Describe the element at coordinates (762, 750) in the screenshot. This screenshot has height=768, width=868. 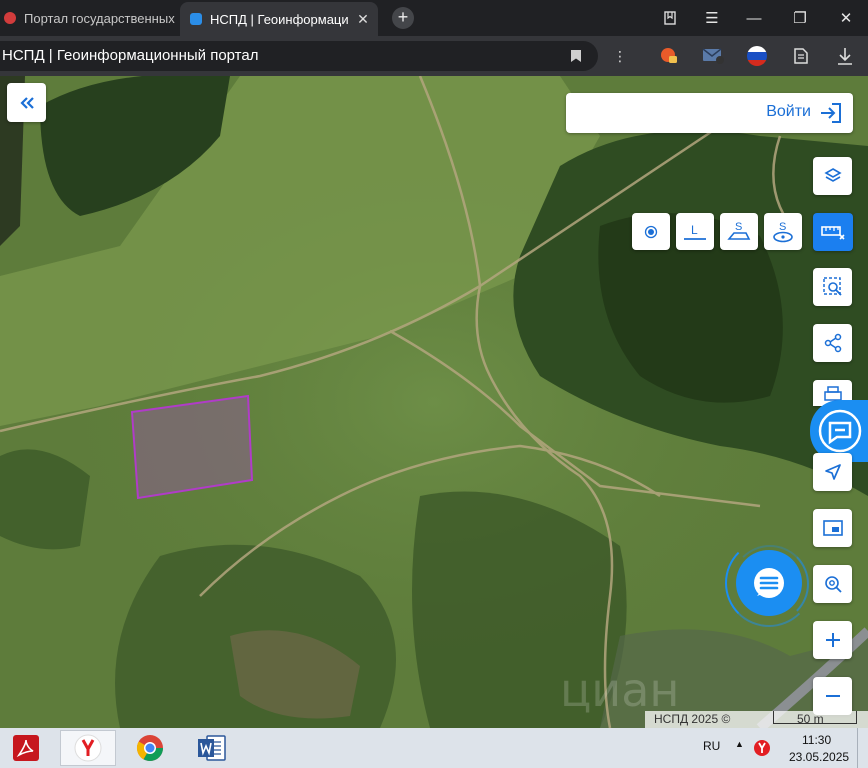
I see `yandex-tray-icon` at that location.